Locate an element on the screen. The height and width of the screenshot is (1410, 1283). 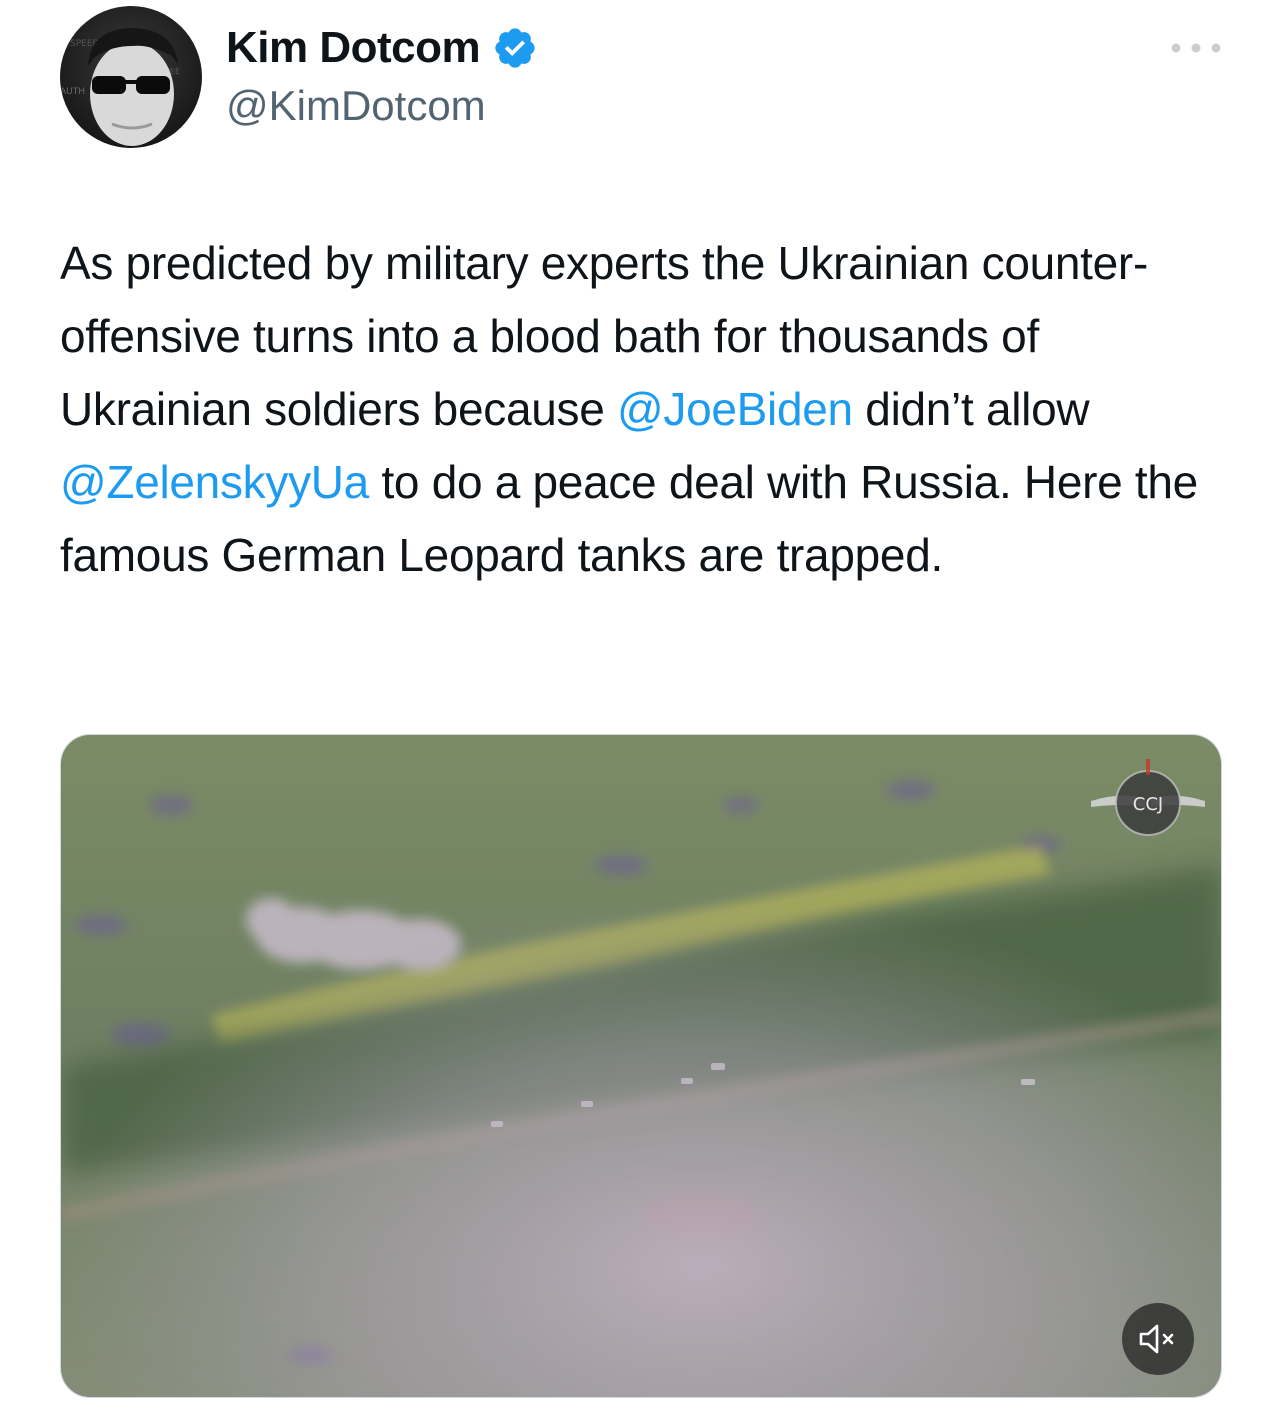
mute-toggle-button is located at coordinates (1158, 1339).